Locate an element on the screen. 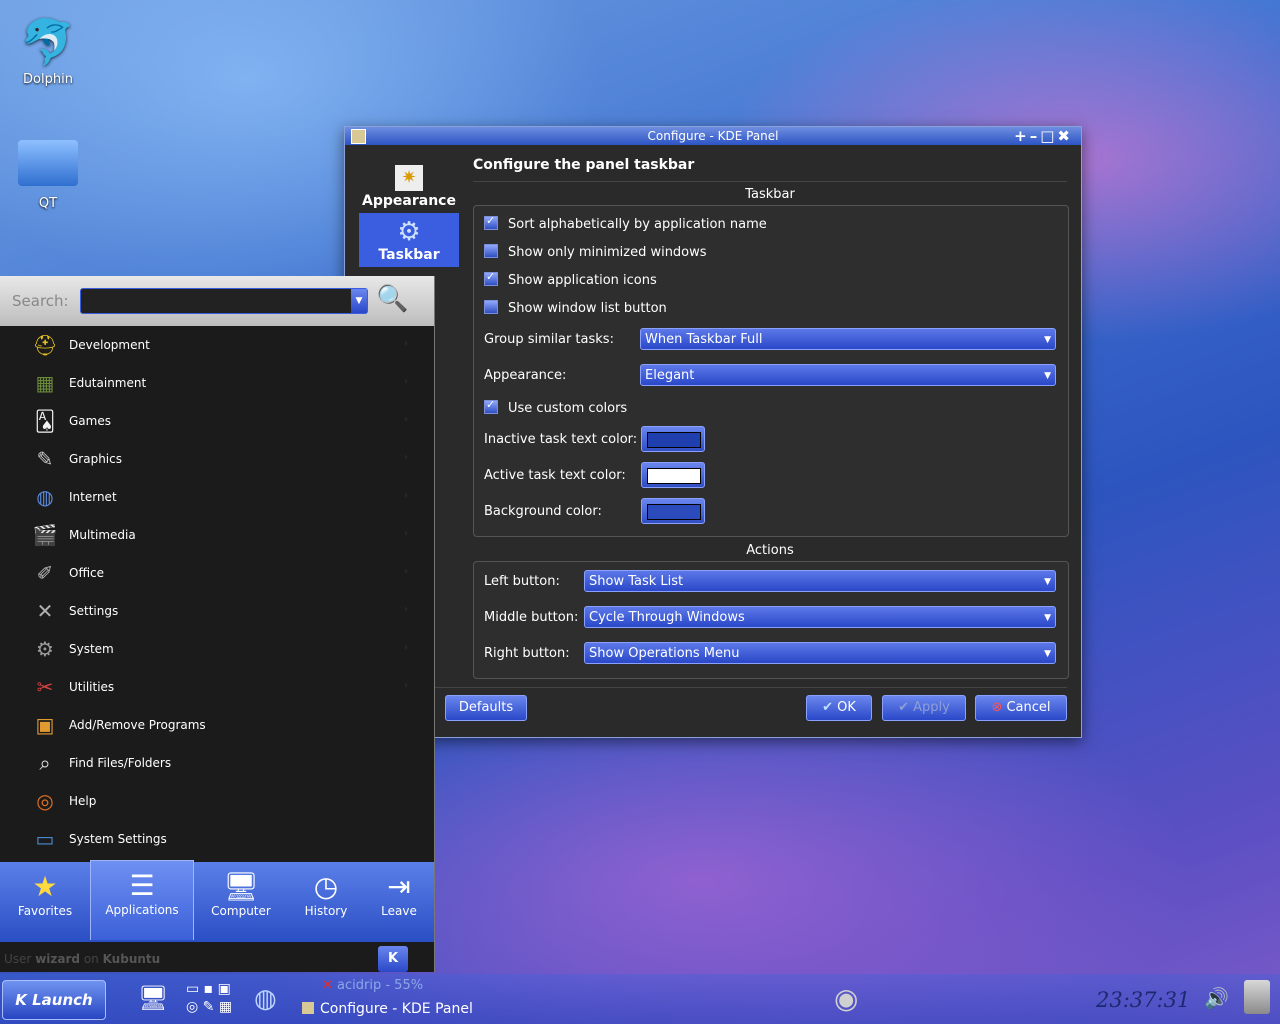  appearance-label: Appearance: is located at coordinates (525, 375).